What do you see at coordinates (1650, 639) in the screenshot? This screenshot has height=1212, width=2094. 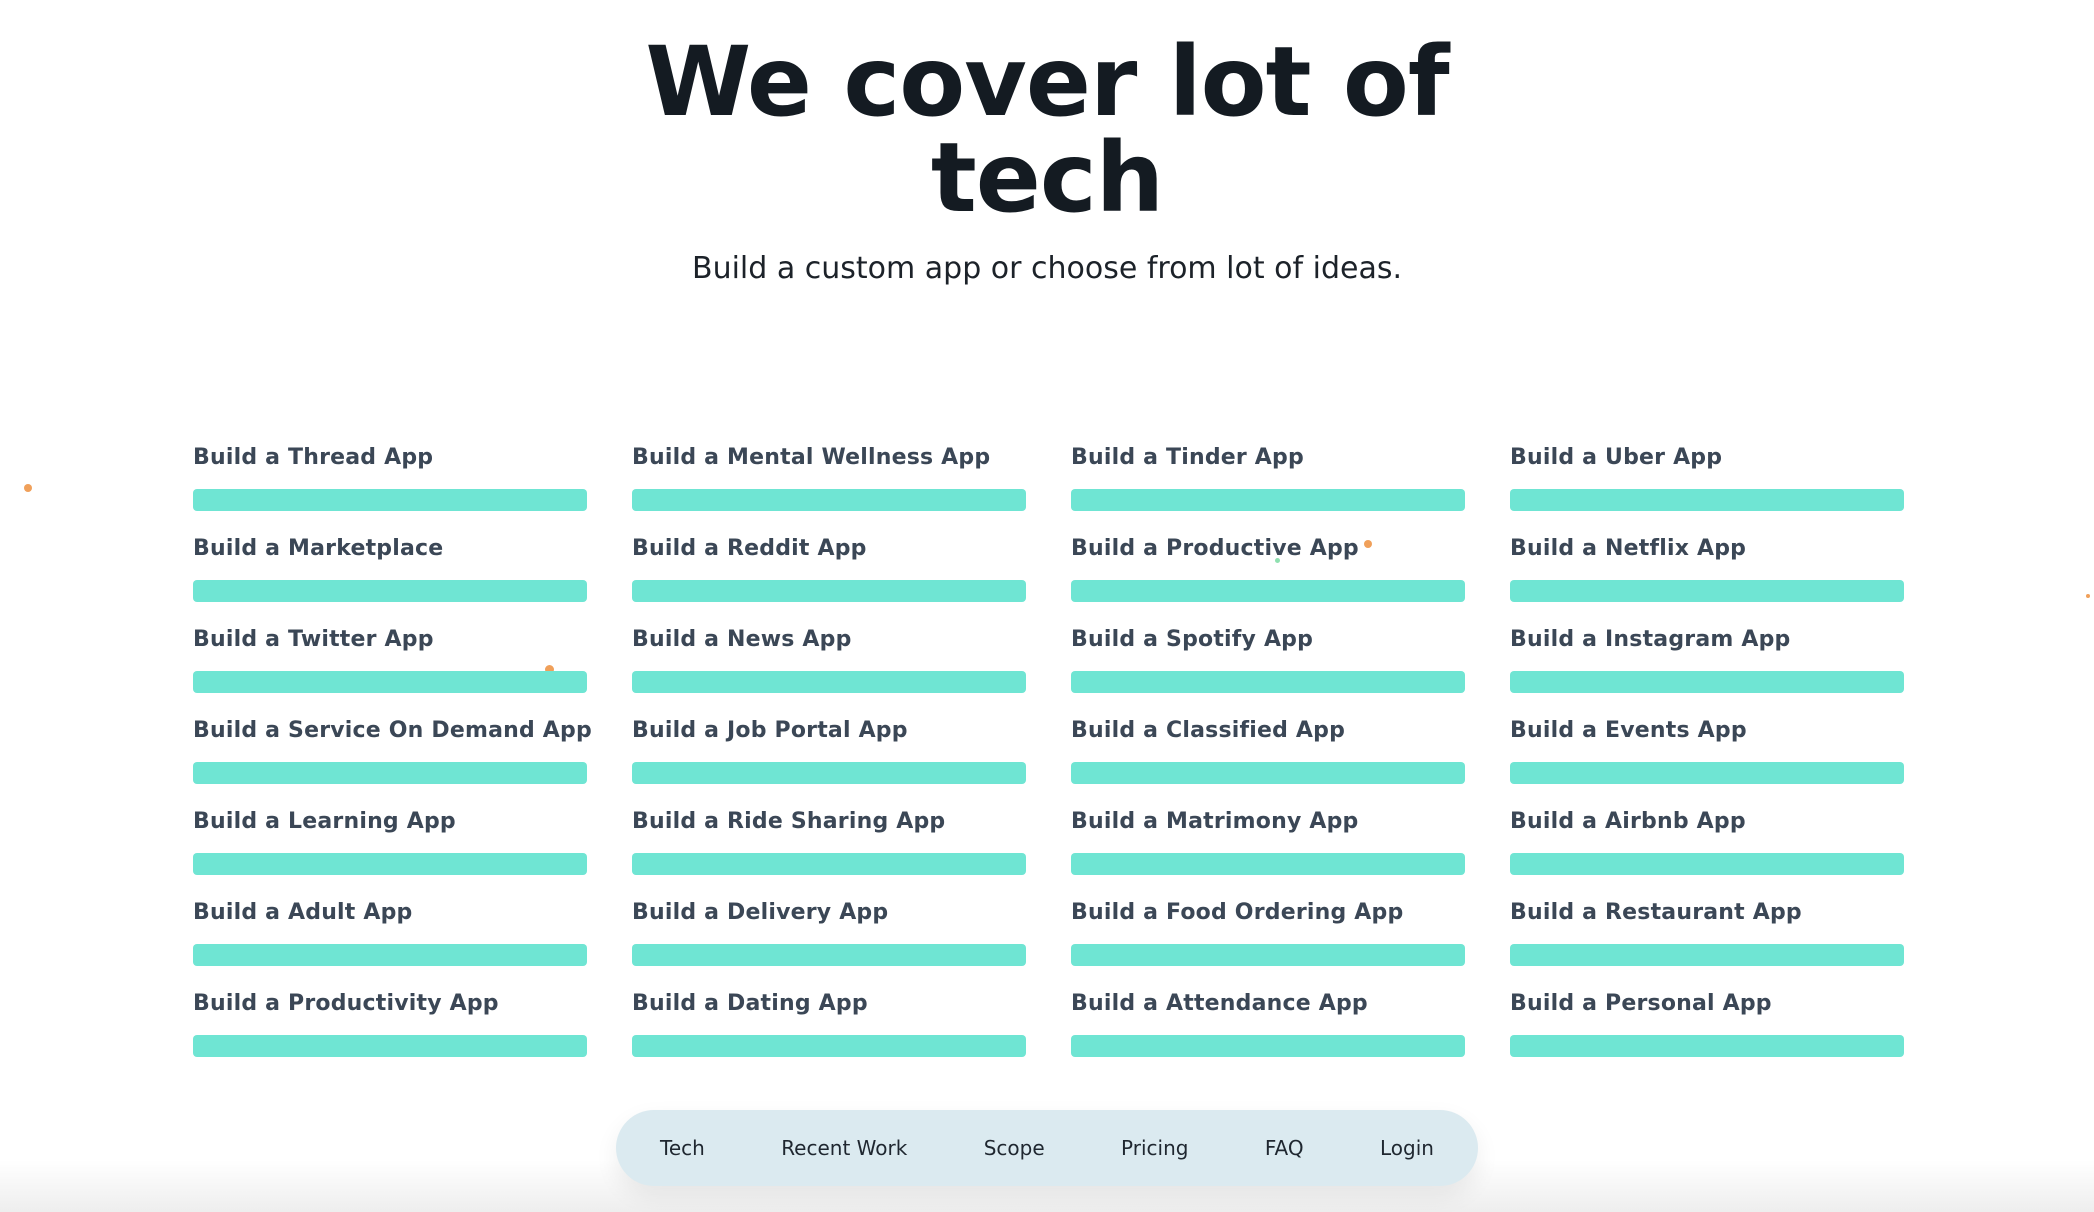 I see `app-card-label: Build a Instagram App` at bounding box center [1650, 639].